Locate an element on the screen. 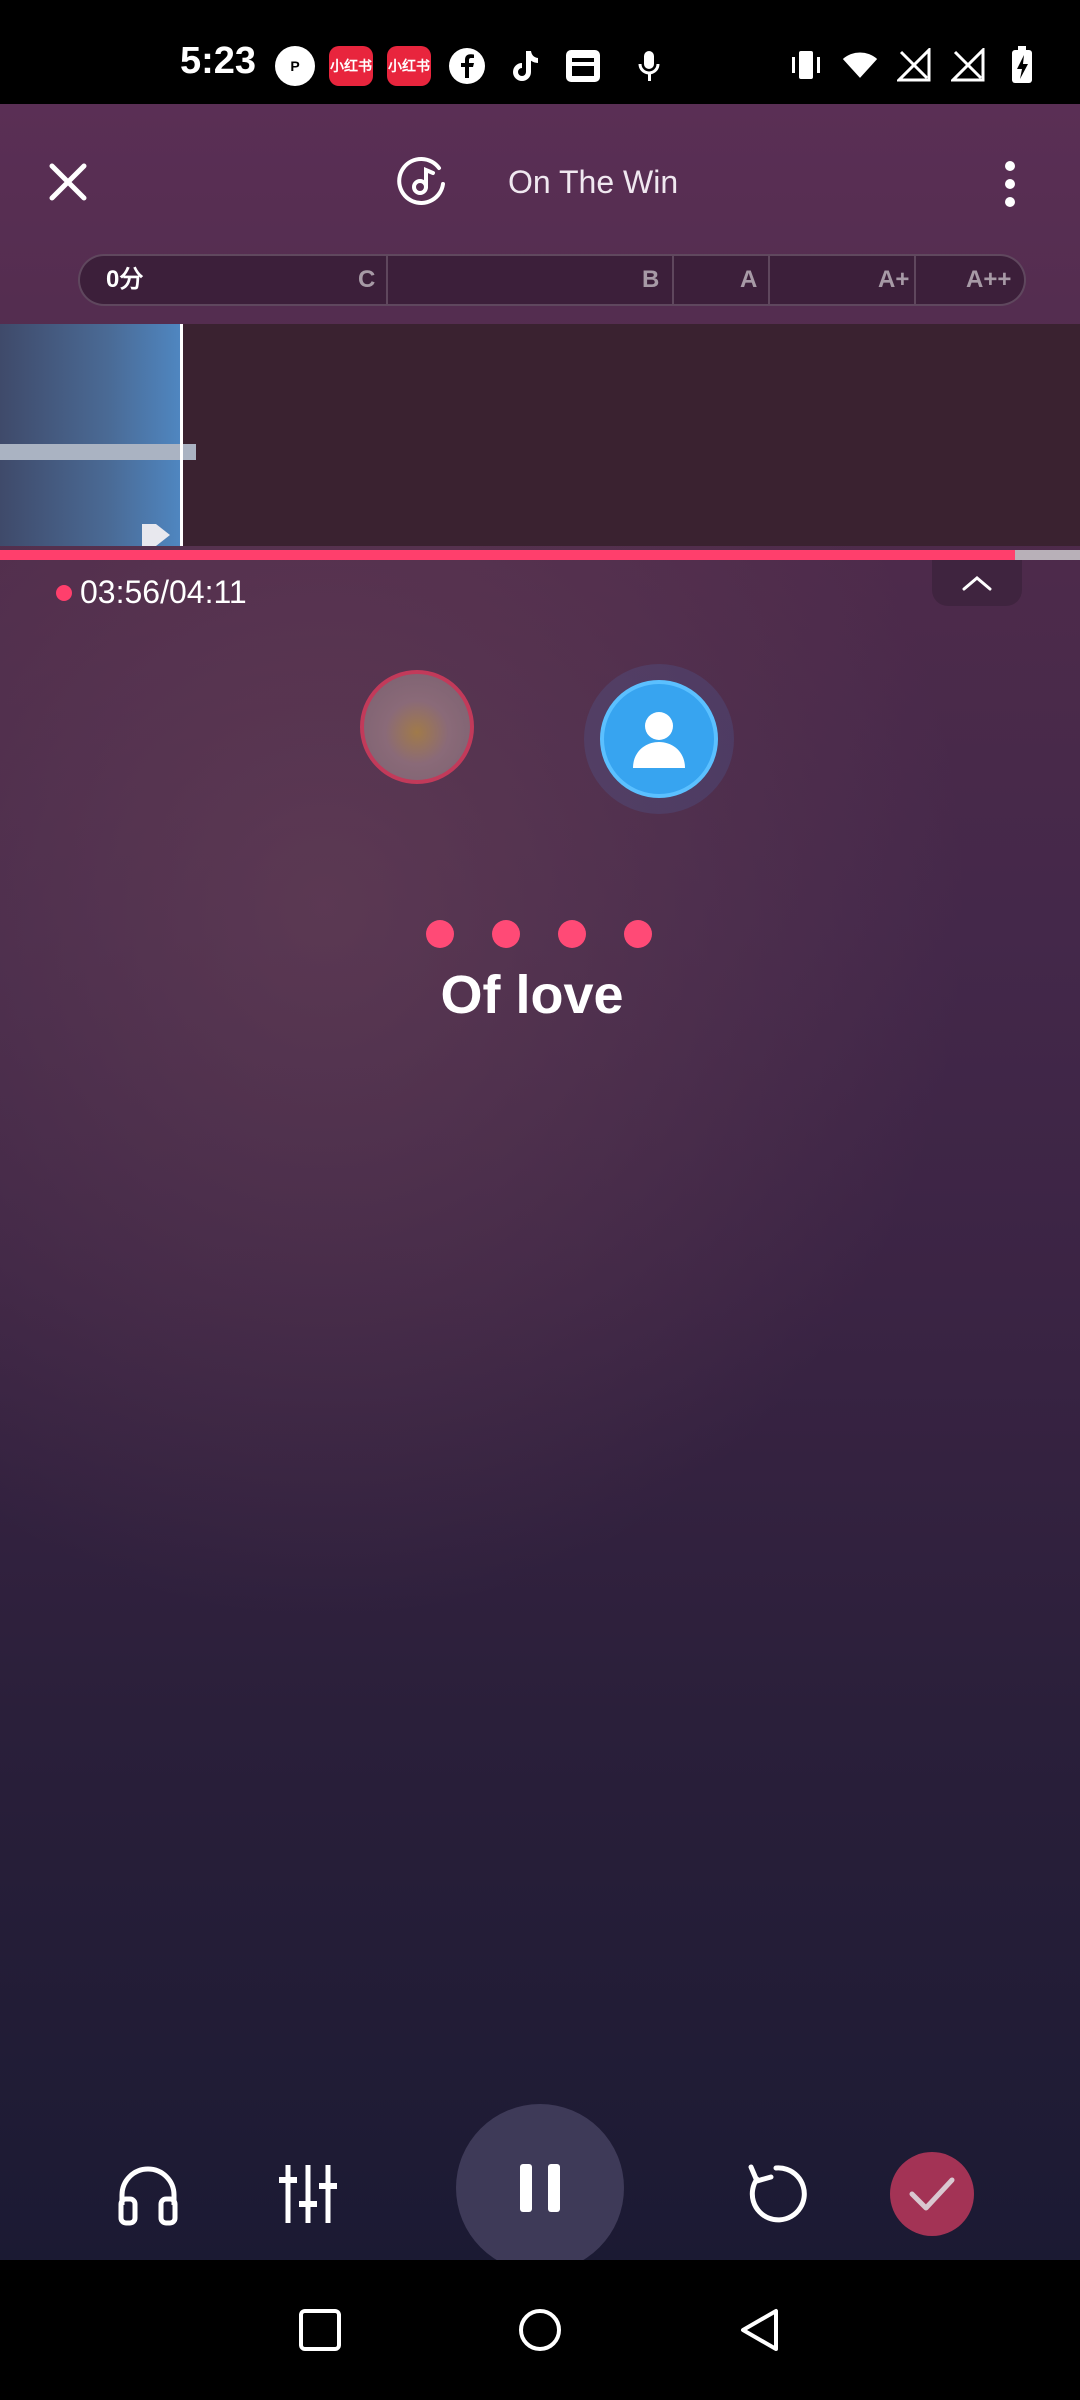  status-bar: 5:23 P 小红书 小红书 is located at coordinates (540, 52).